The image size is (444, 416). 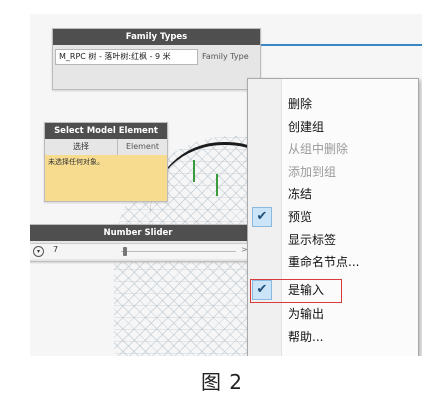 I want to click on menu-item: 创建组, so click(x=333, y=127).